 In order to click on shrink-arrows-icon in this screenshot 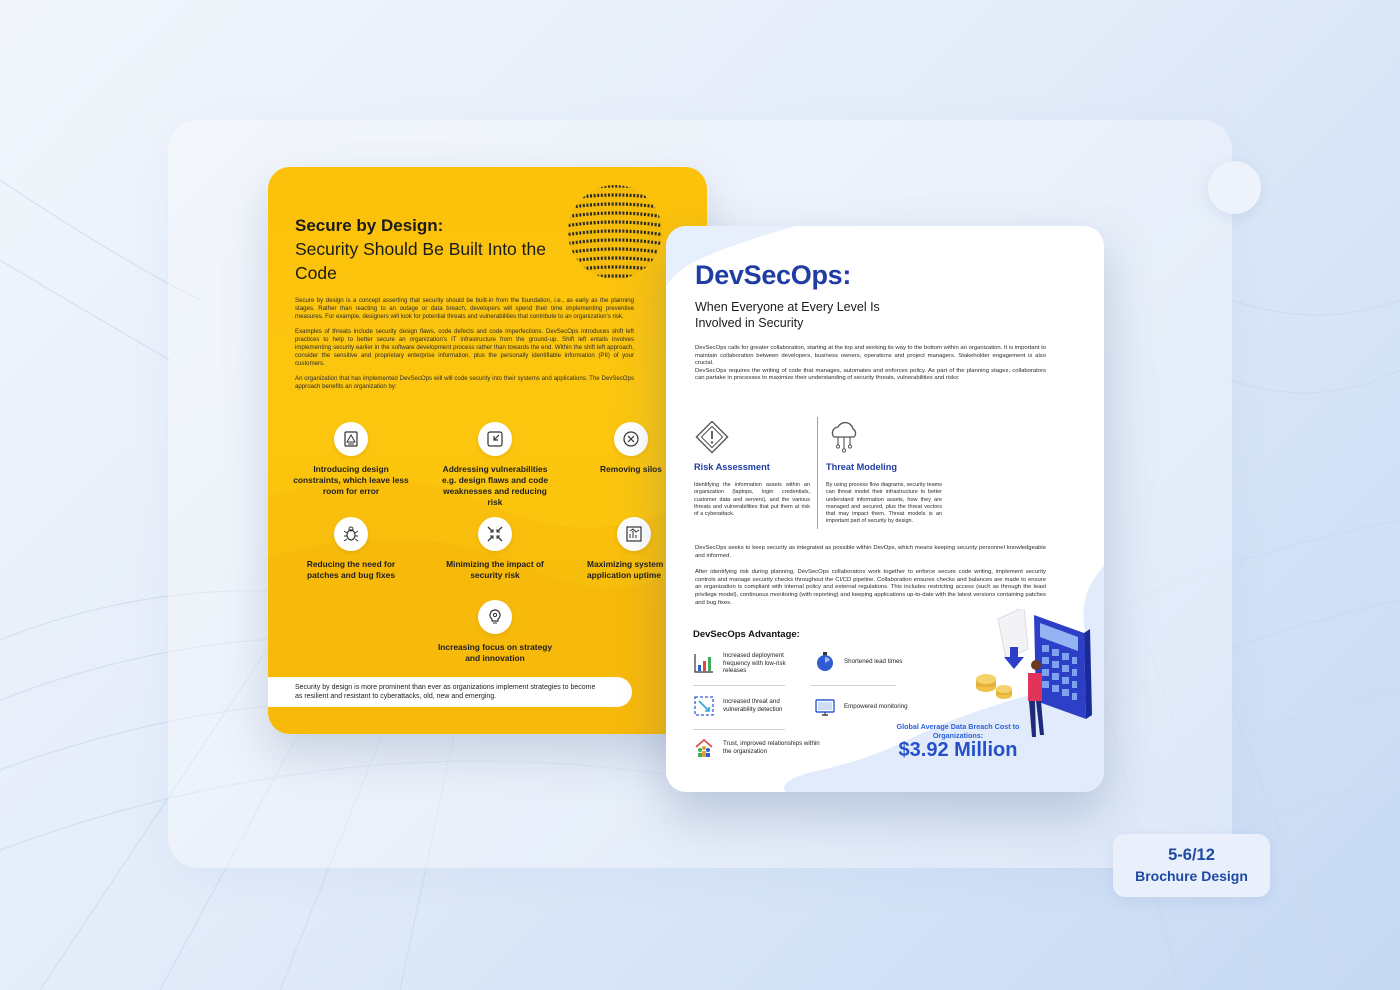, I will do `click(495, 439)`.